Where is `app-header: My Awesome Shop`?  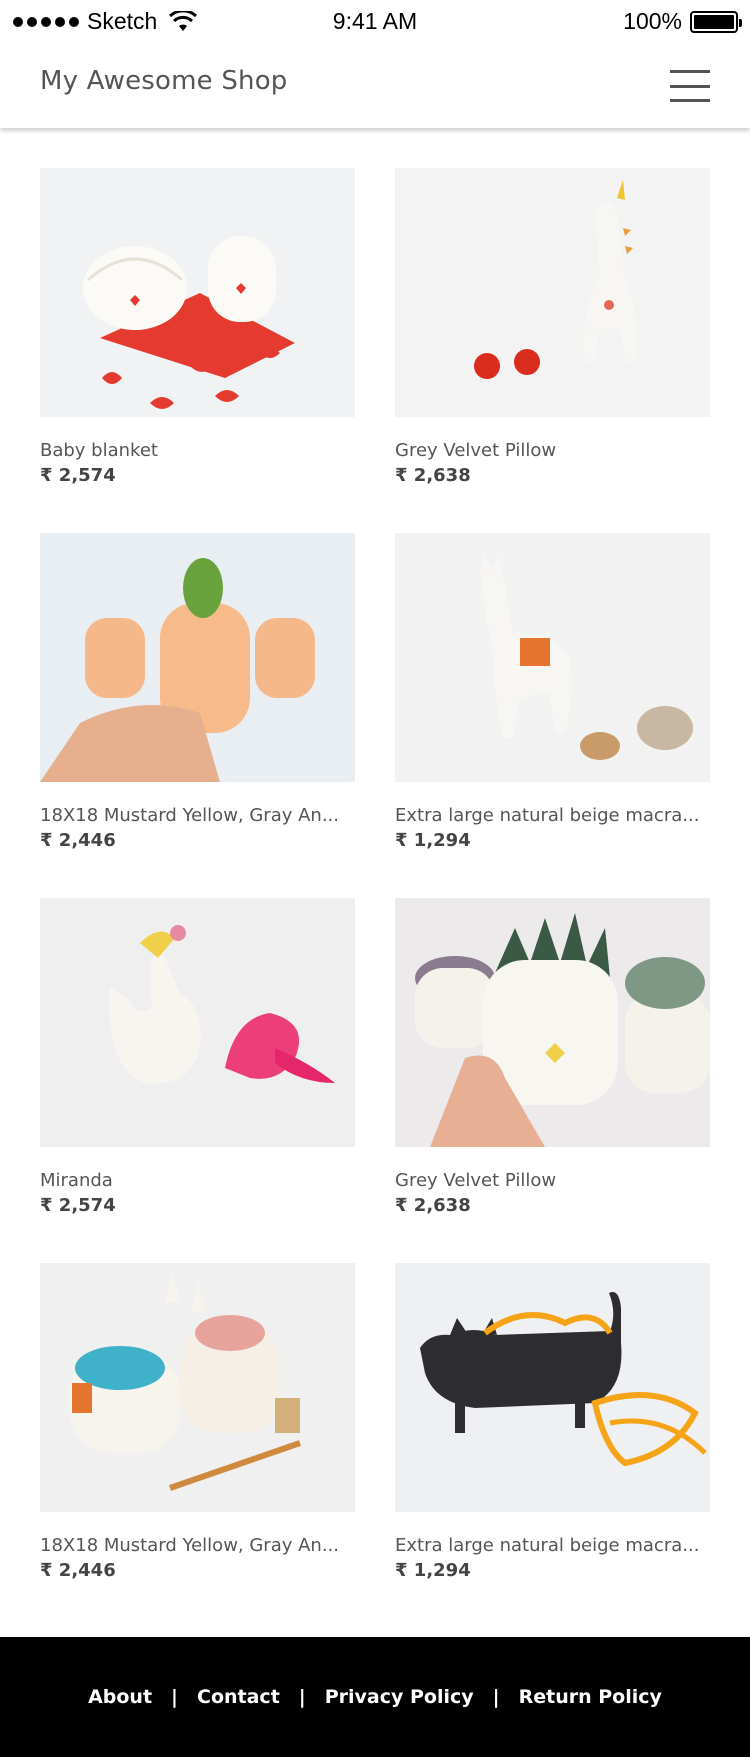 app-header: My Awesome Shop is located at coordinates (375, 86).